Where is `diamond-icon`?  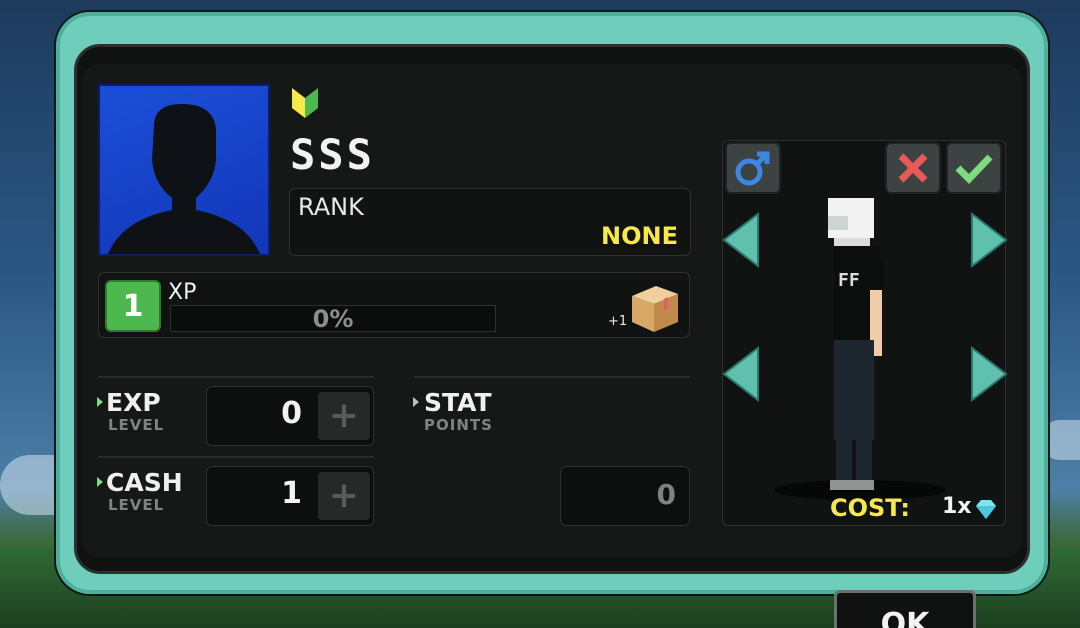 diamond-icon is located at coordinates (986, 509).